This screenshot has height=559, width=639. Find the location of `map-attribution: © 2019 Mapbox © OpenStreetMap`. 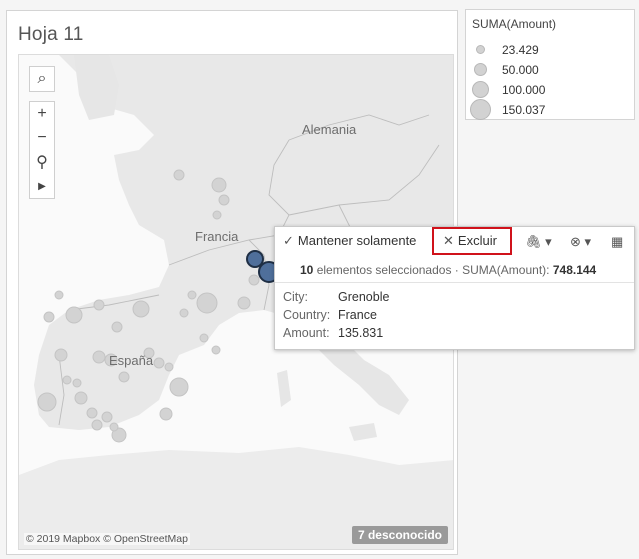

map-attribution: © 2019 Mapbox © OpenStreetMap is located at coordinates (107, 539).